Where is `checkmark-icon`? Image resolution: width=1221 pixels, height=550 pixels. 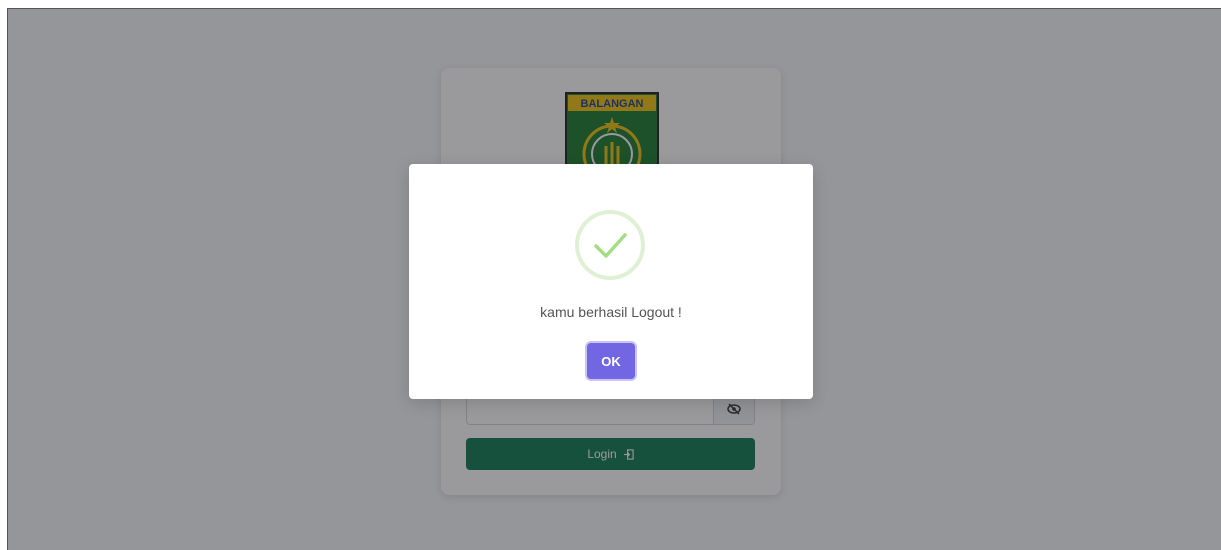
checkmark-icon is located at coordinates (610, 245).